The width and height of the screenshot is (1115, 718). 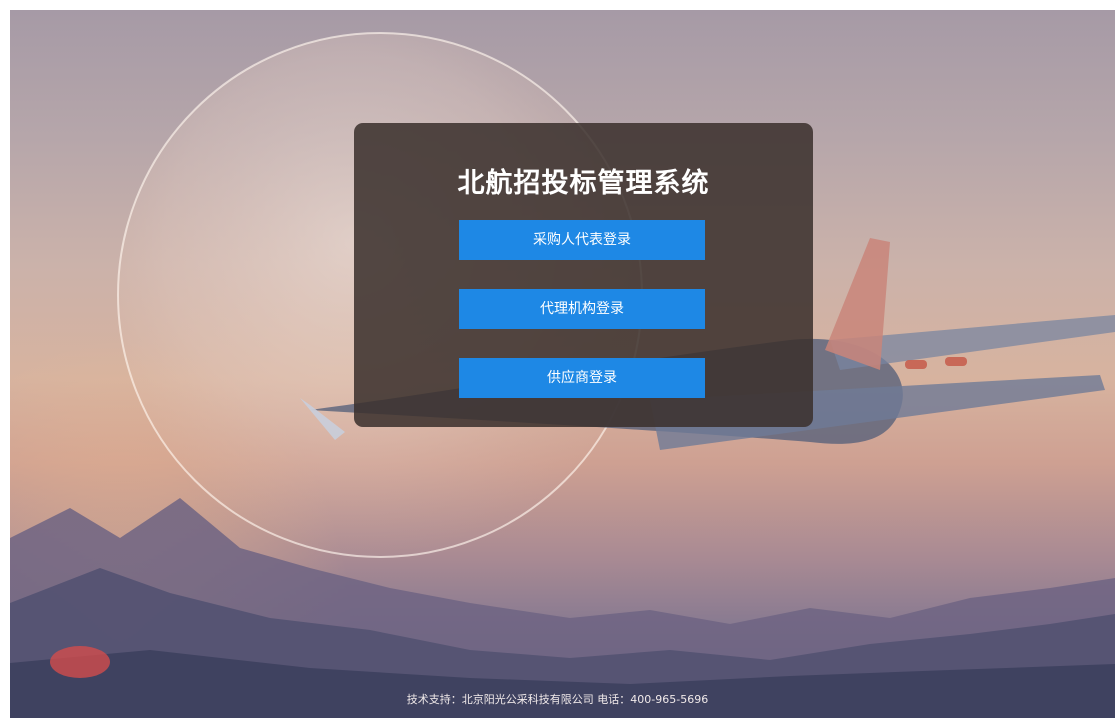 What do you see at coordinates (583, 183) in the screenshot?
I see `page-title: 北航招投标管理系统` at bounding box center [583, 183].